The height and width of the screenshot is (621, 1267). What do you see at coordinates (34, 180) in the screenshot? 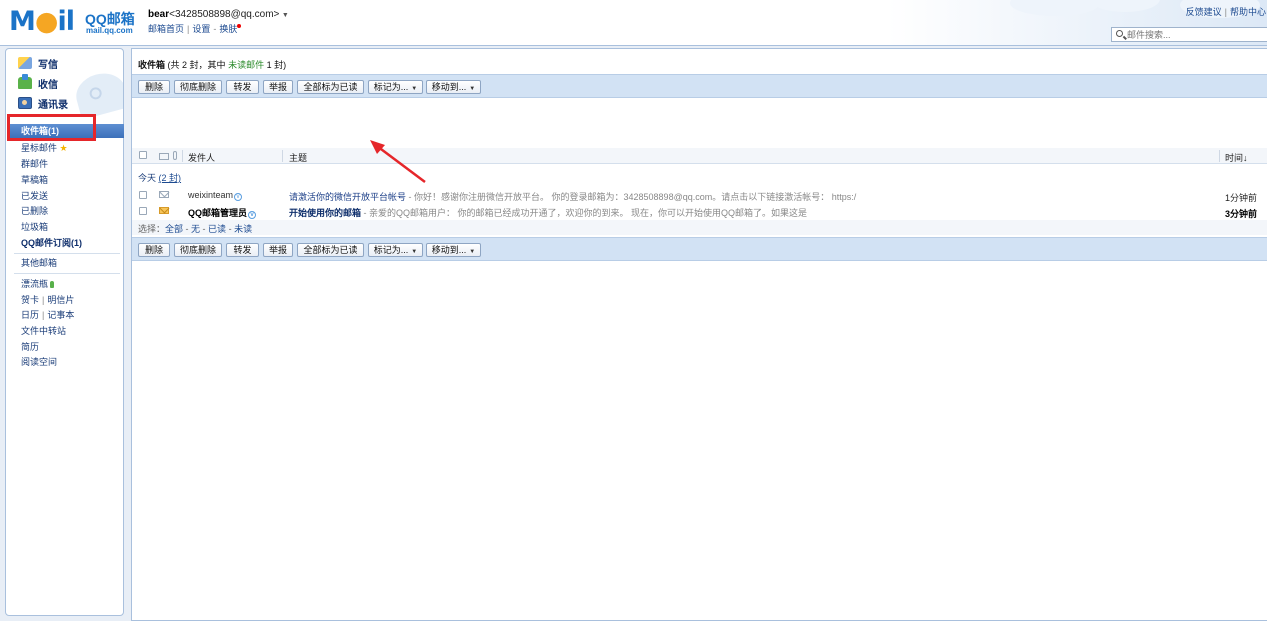
I see `folder-drafts: 草稿箱` at bounding box center [34, 180].